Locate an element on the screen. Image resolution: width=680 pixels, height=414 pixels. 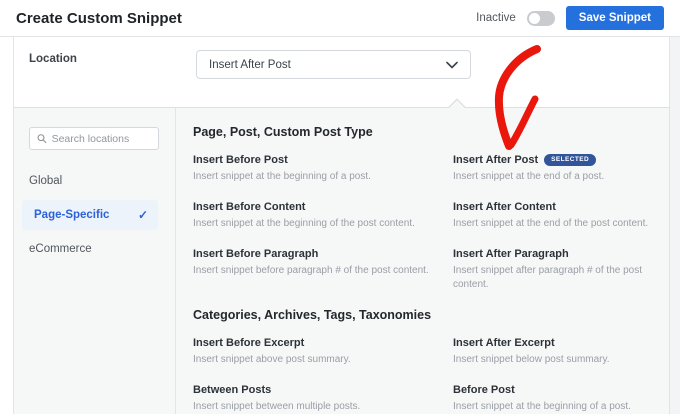
location-select: Insert After Post is located at coordinates (333, 64).